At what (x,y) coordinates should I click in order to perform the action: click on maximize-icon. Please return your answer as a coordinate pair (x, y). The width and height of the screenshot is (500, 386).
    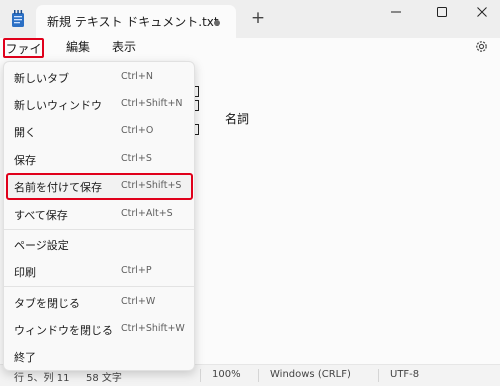
    Looking at the image, I should click on (442, 12).